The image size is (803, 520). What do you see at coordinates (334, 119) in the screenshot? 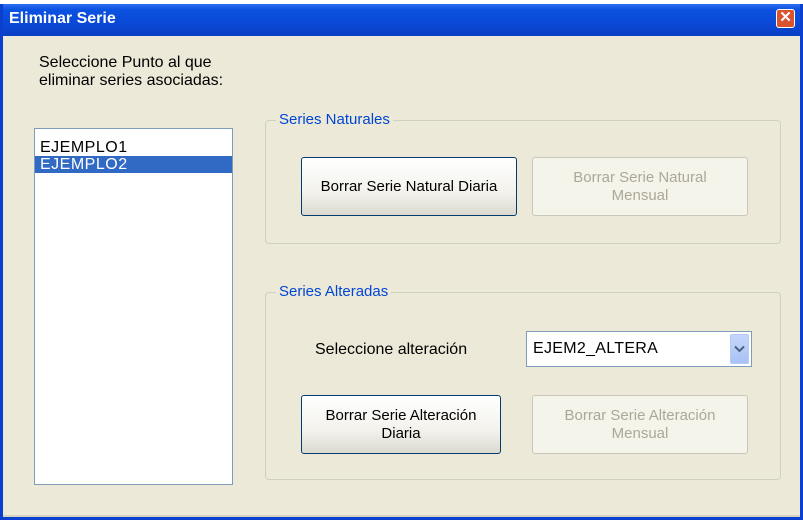
I see `group-title-naturales: Series Naturales` at bounding box center [334, 119].